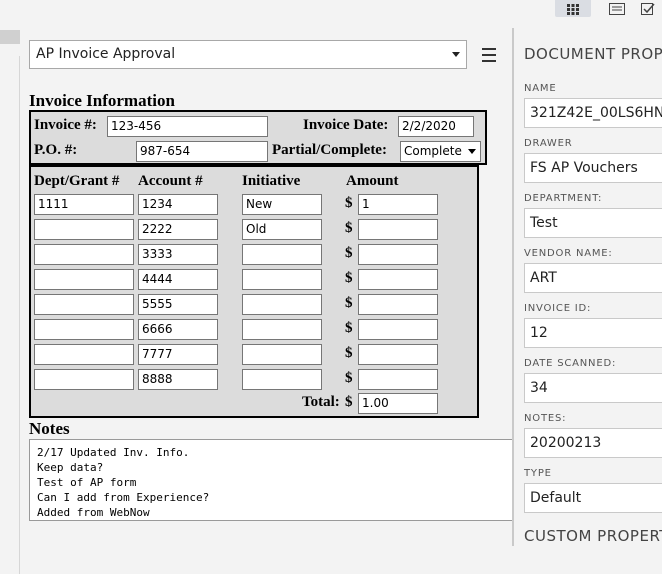 The image size is (662, 574). I want to click on checklist-icon, so click(648, 8).